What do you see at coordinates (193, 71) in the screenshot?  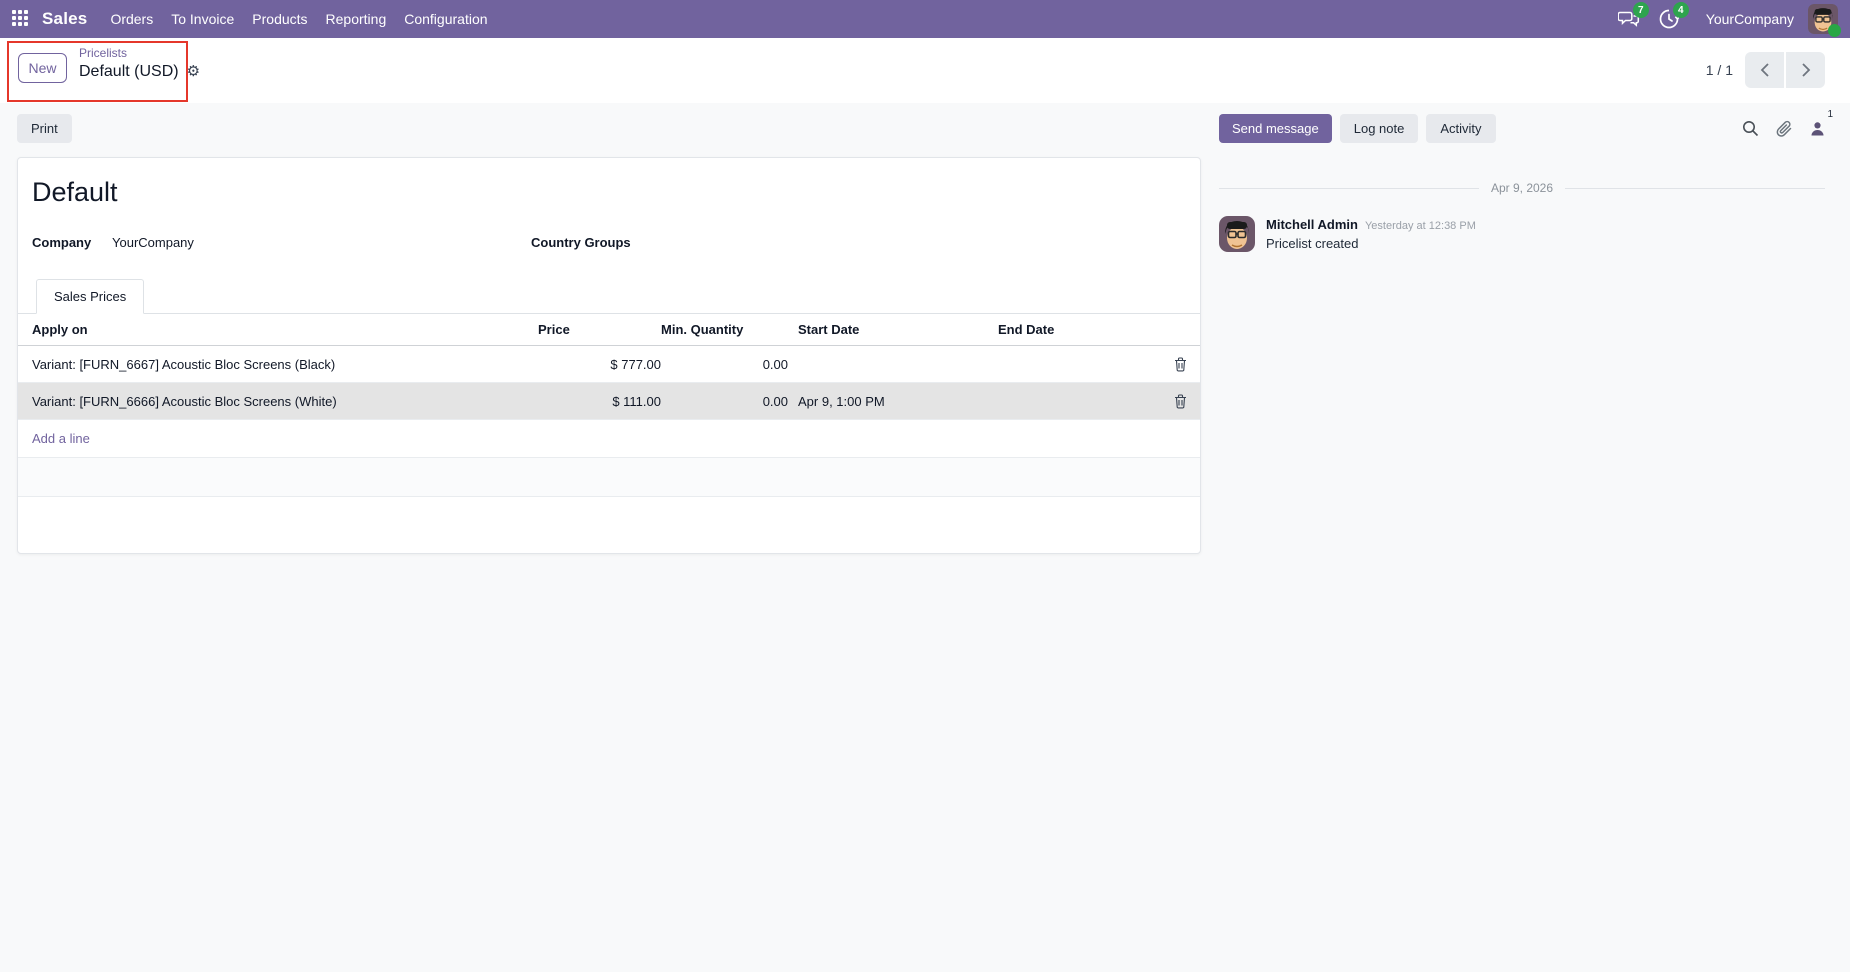 I see `gear-icon: ⚙` at bounding box center [193, 71].